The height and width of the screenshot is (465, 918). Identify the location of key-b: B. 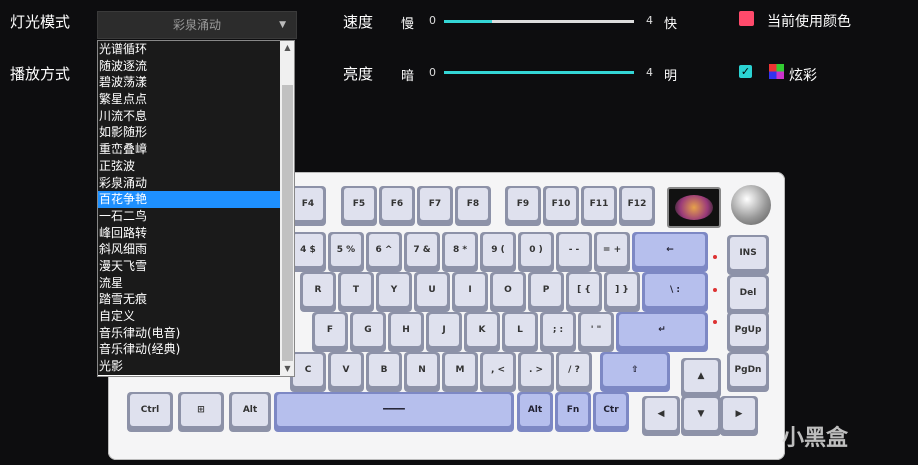
(384, 372).